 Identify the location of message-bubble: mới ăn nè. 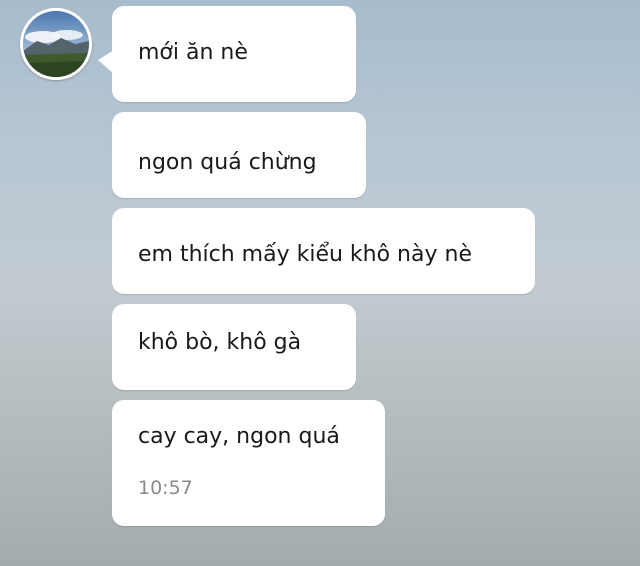
(227, 54).